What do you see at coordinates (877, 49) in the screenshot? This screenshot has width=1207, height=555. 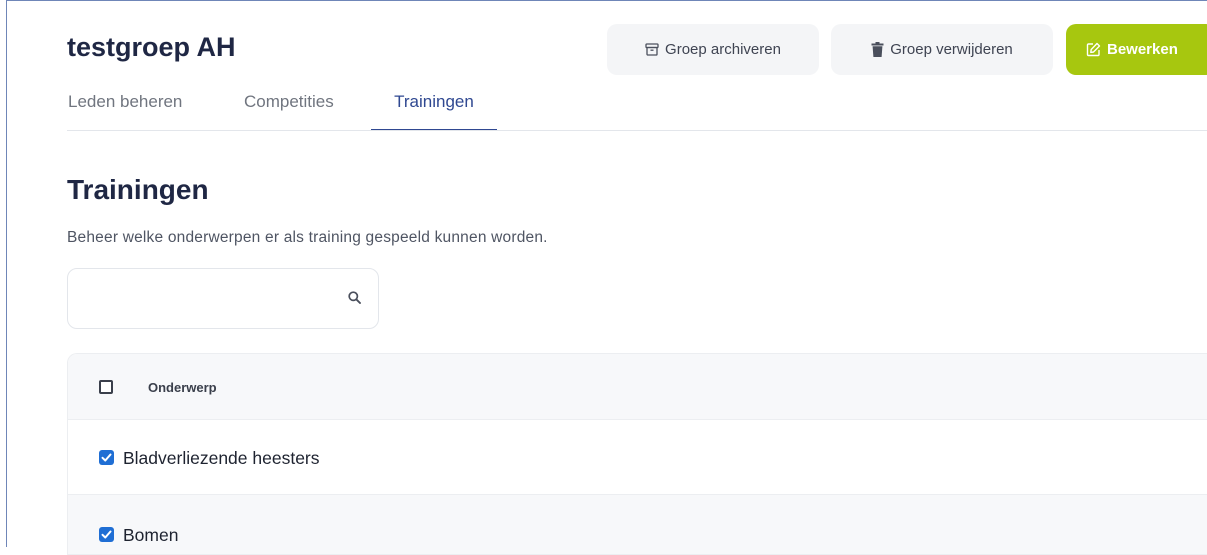 I see `trash-icon` at bounding box center [877, 49].